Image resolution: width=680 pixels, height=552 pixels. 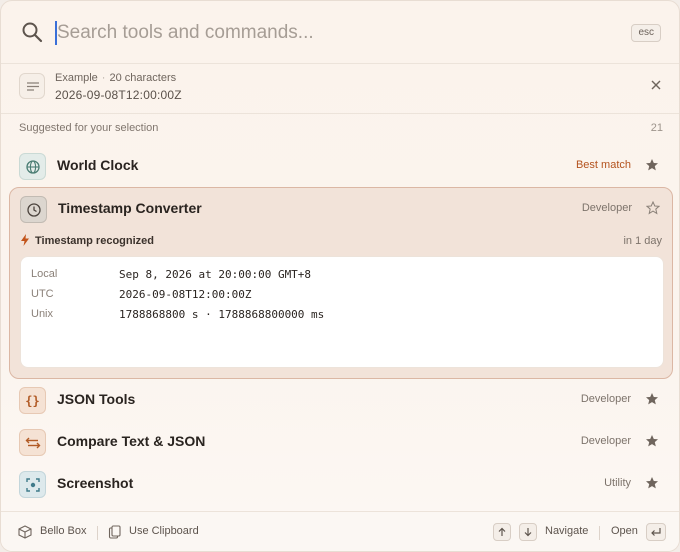 What do you see at coordinates (44, 274) in the screenshot?
I see `detail-label-local: Local` at bounding box center [44, 274].